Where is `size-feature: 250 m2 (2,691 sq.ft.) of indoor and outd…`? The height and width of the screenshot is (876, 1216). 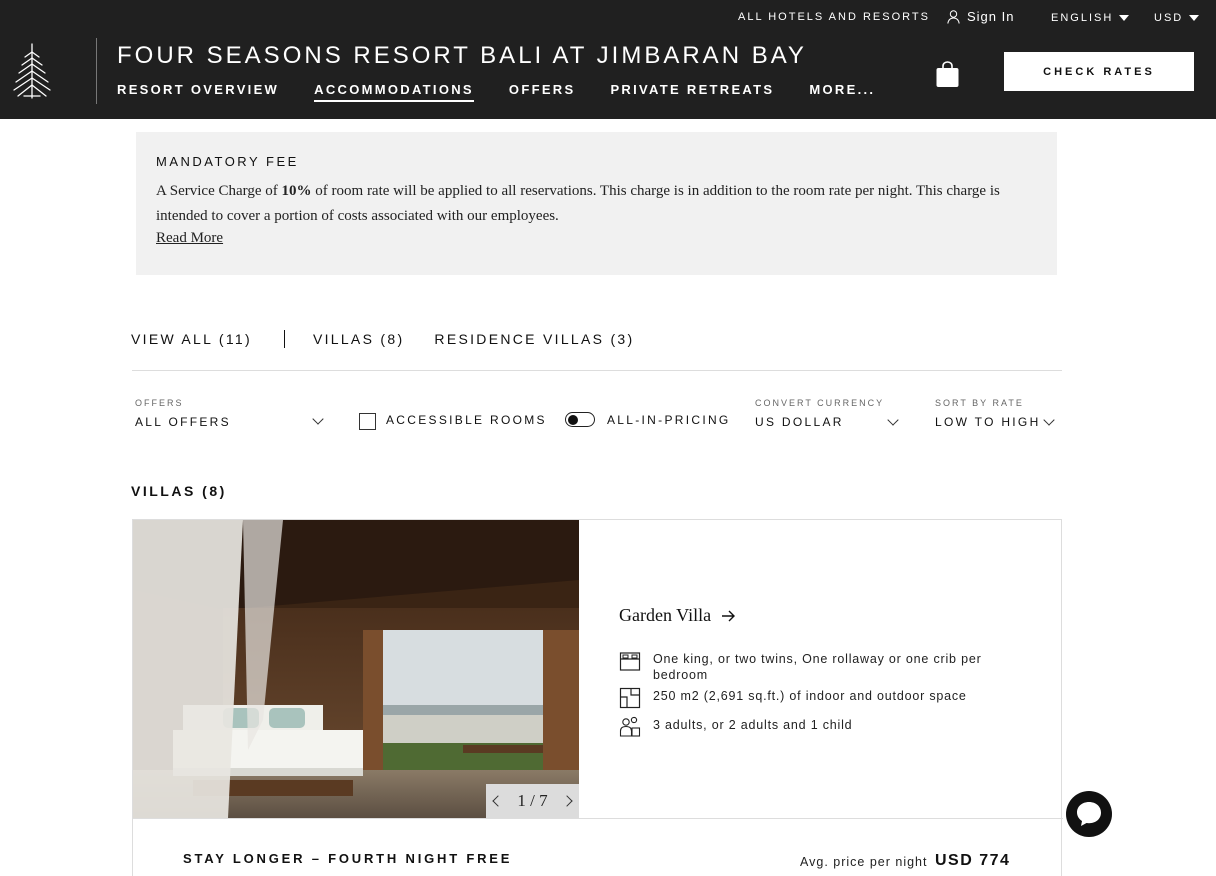 size-feature: 250 m2 (2,691 sq.ft.) of indoor and outd… is located at coordinates (806, 698).